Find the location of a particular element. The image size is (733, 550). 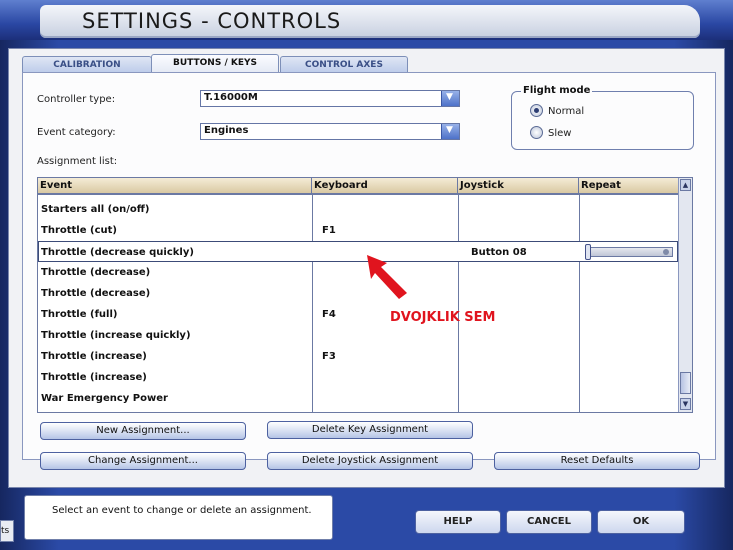

table-row: War Emergency Power is located at coordinates (358, 398).